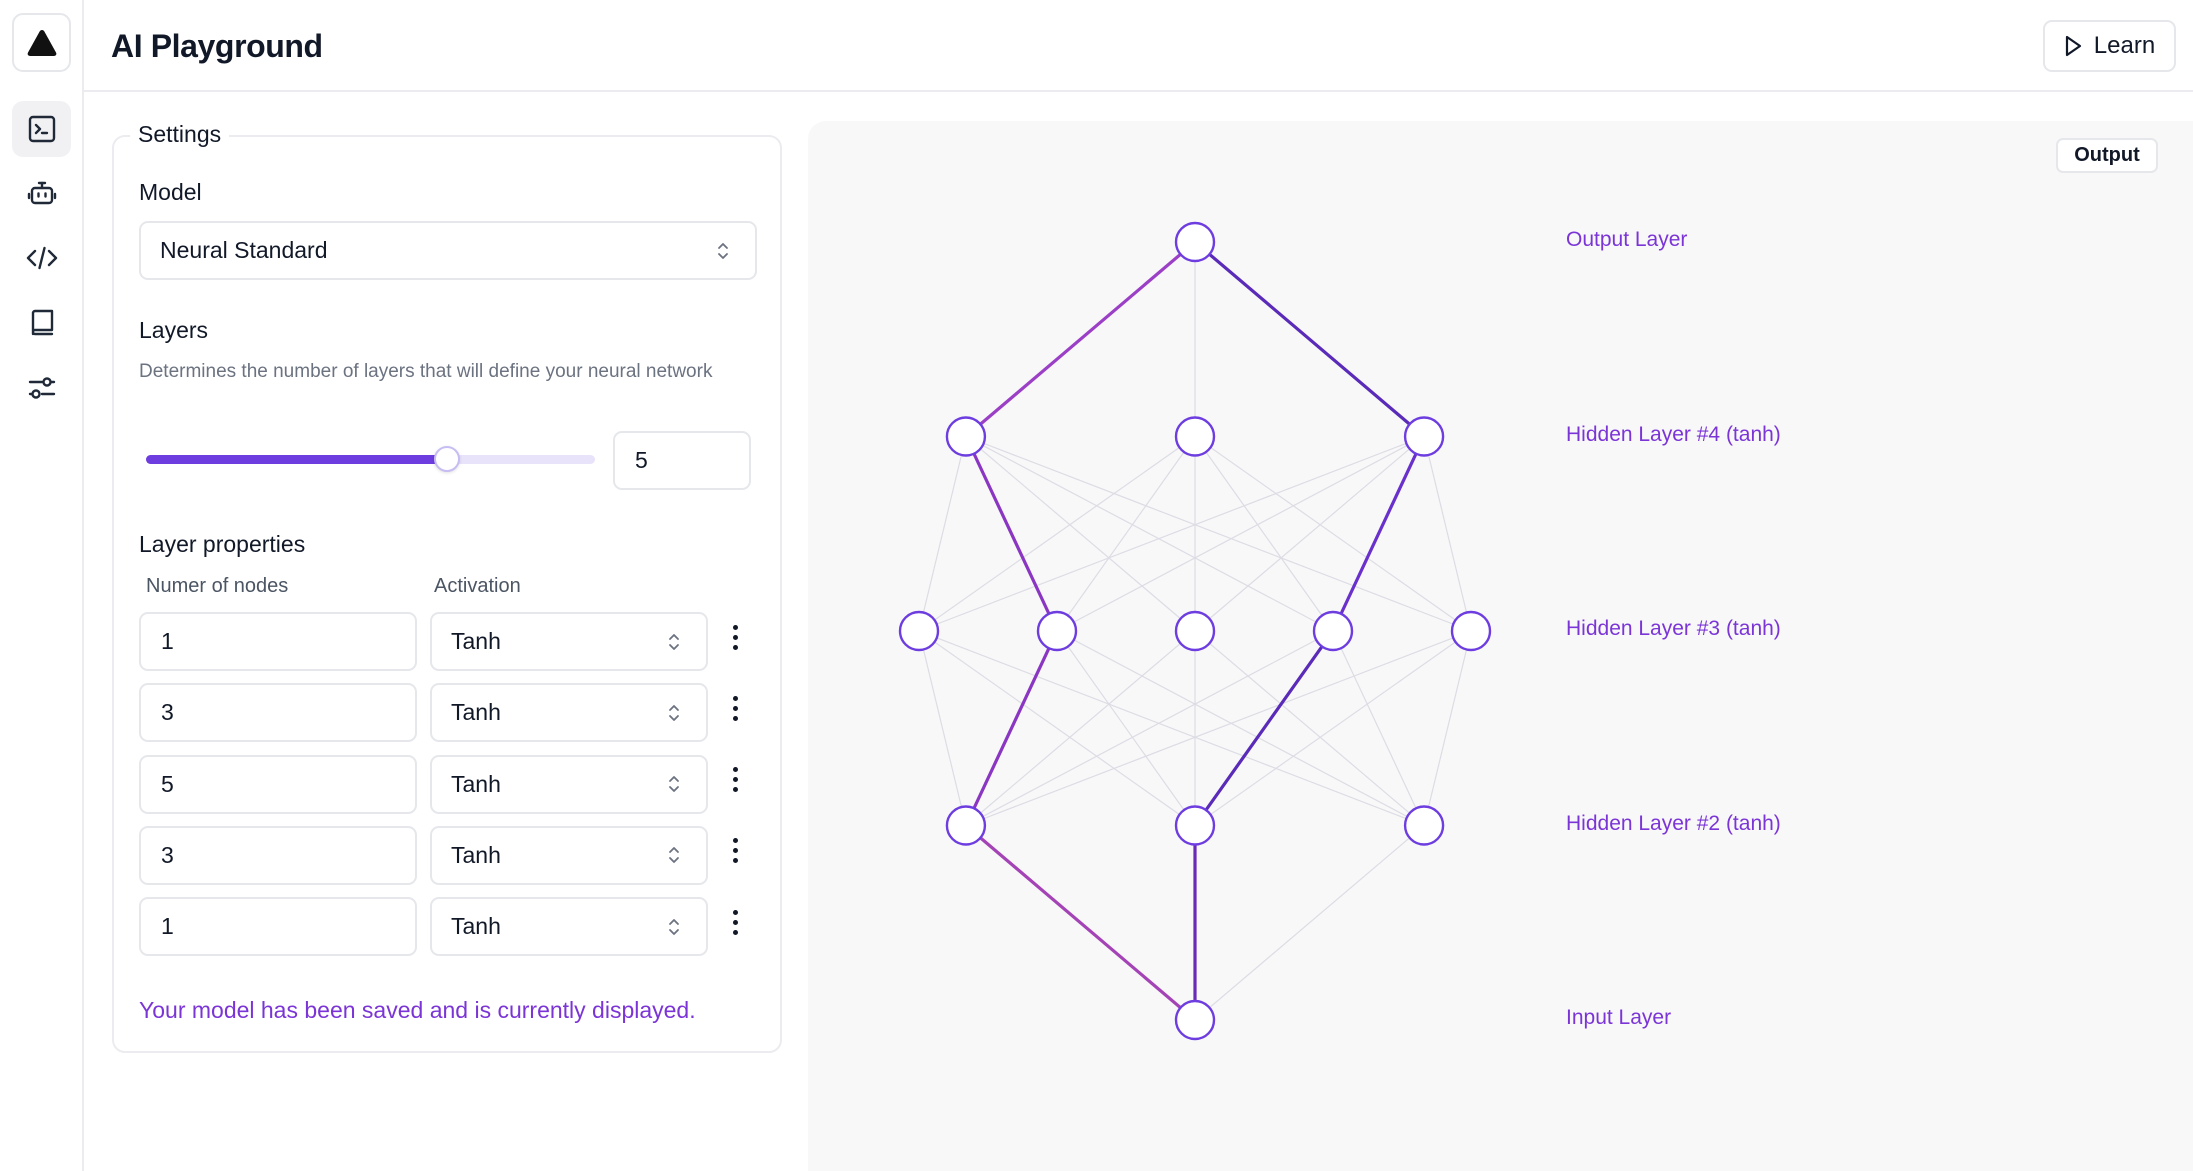 The image size is (2193, 1171). I want to click on layer-label: Hidden Layer #2 (tanh), so click(1673, 823).